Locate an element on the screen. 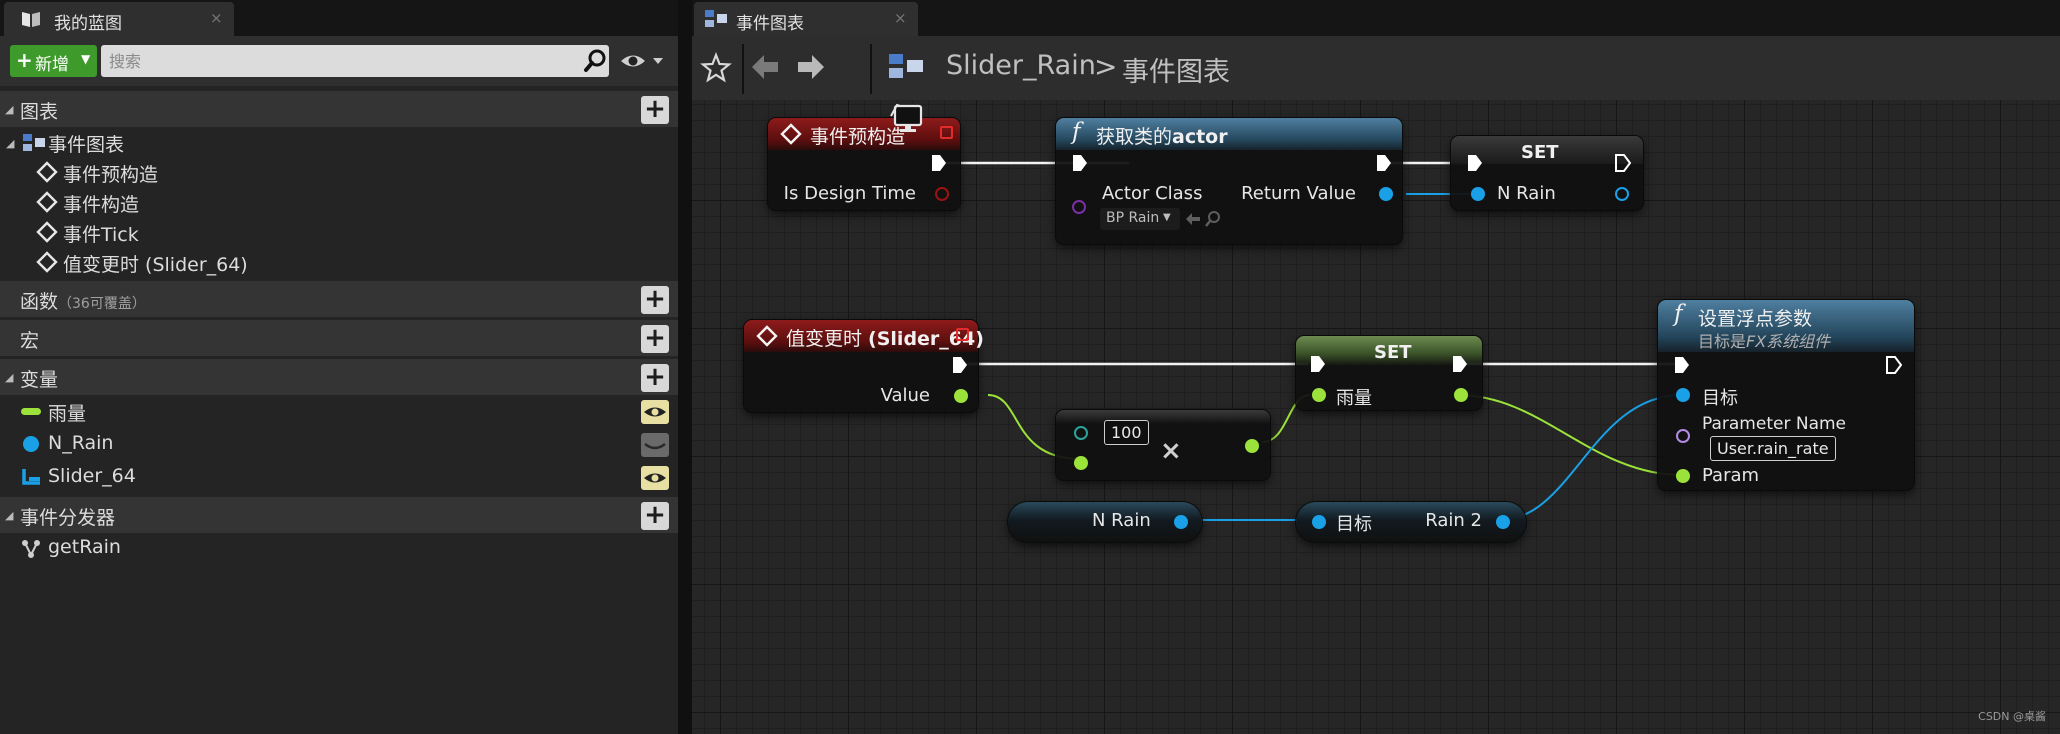 The width and height of the screenshot is (2060, 734). node-get-rain2: 目标 Rain 2 is located at coordinates (1411, 522).